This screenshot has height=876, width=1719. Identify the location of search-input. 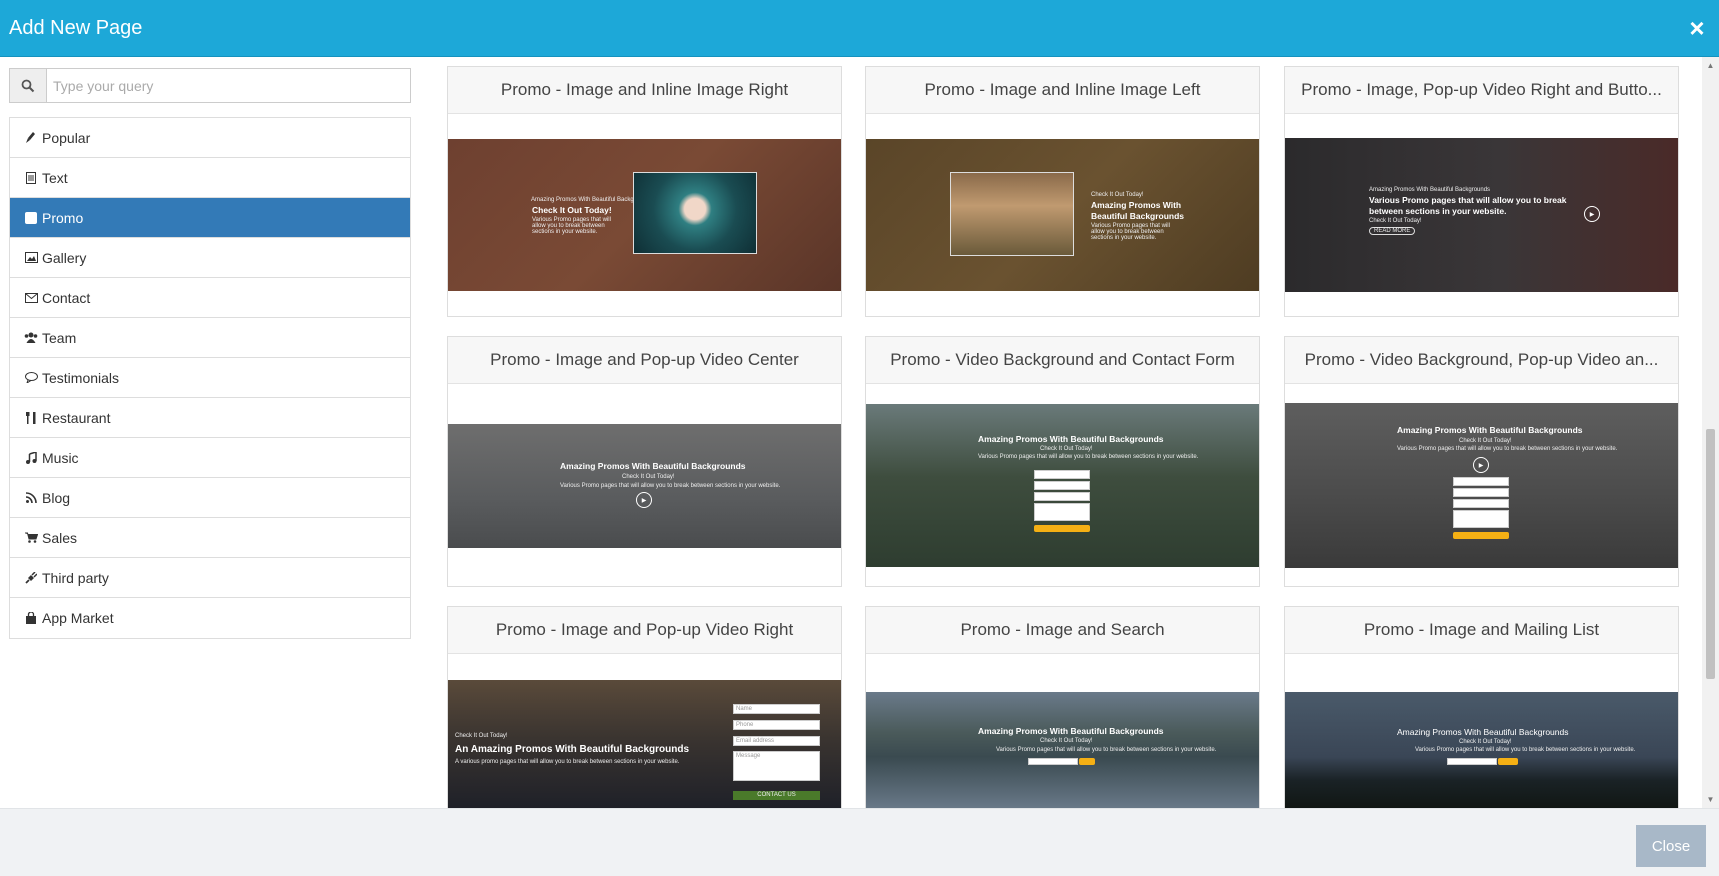
(228, 85).